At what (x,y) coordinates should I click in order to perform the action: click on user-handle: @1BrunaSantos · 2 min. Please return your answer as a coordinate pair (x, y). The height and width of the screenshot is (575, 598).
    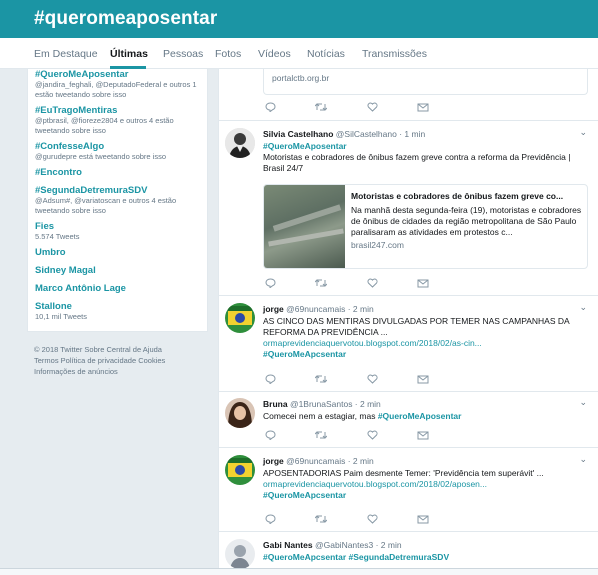
    Looking at the image, I should click on (335, 404).